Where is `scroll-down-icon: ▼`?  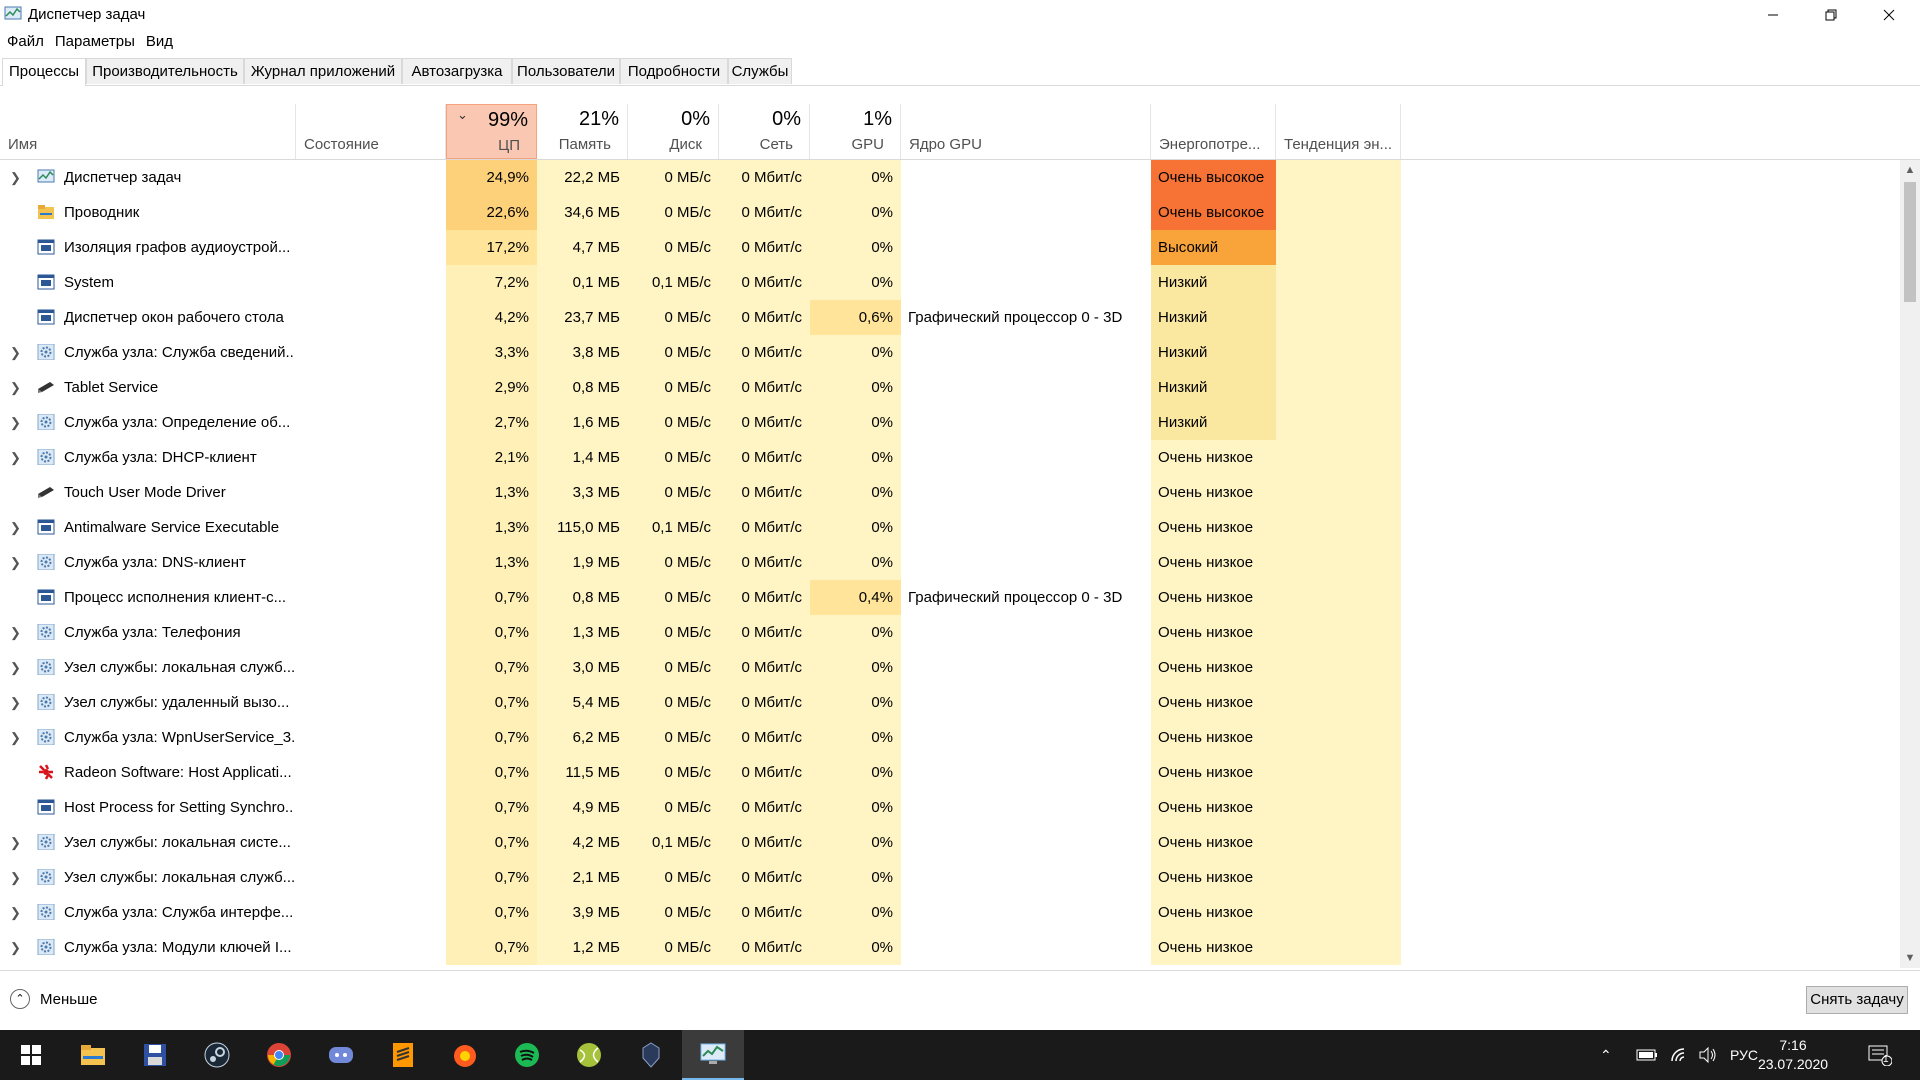
scroll-down-icon: ▼ is located at coordinates (1910, 958).